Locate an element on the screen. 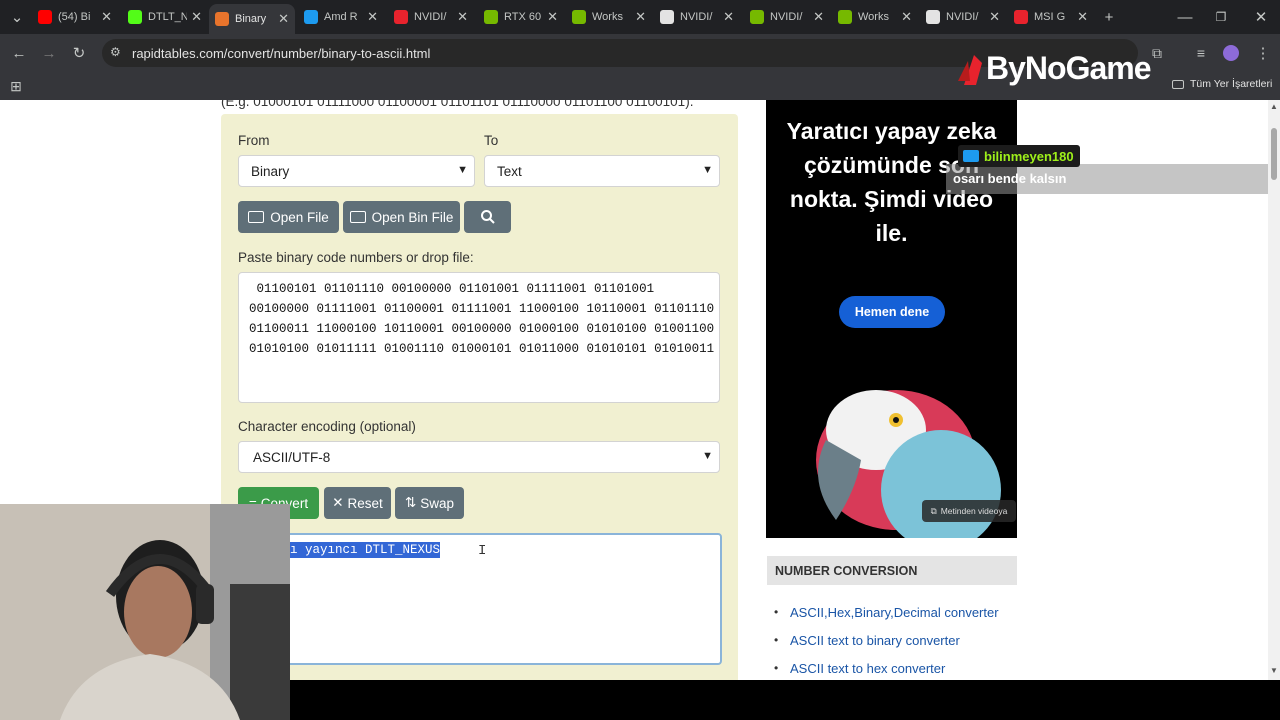 This screenshot has width=1280, height=720. tab-title: (54) Bi is located at coordinates (74, 17).